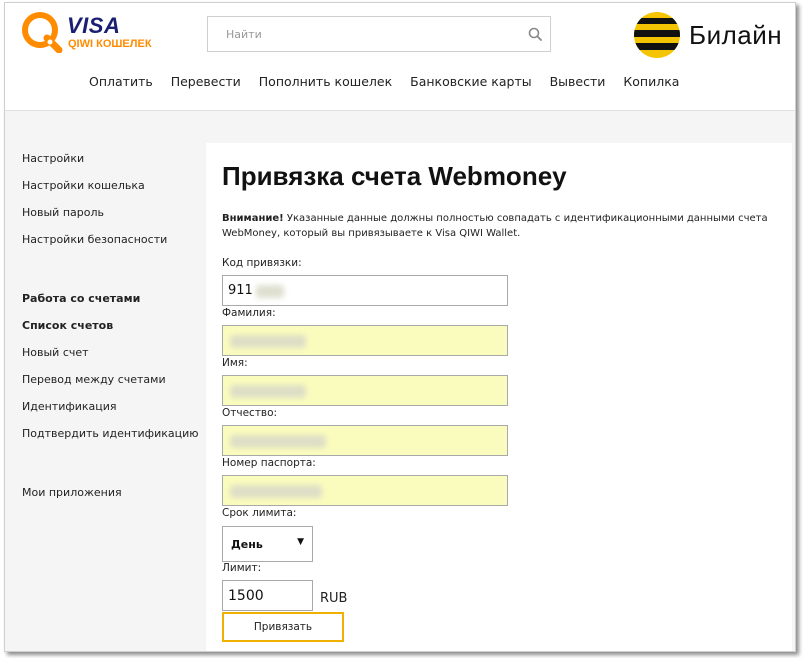  What do you see at coordinates (470, 84) in the screenshot?
I see `nav-bank-cards: Банковские карты` at bounding box center [470, 84].